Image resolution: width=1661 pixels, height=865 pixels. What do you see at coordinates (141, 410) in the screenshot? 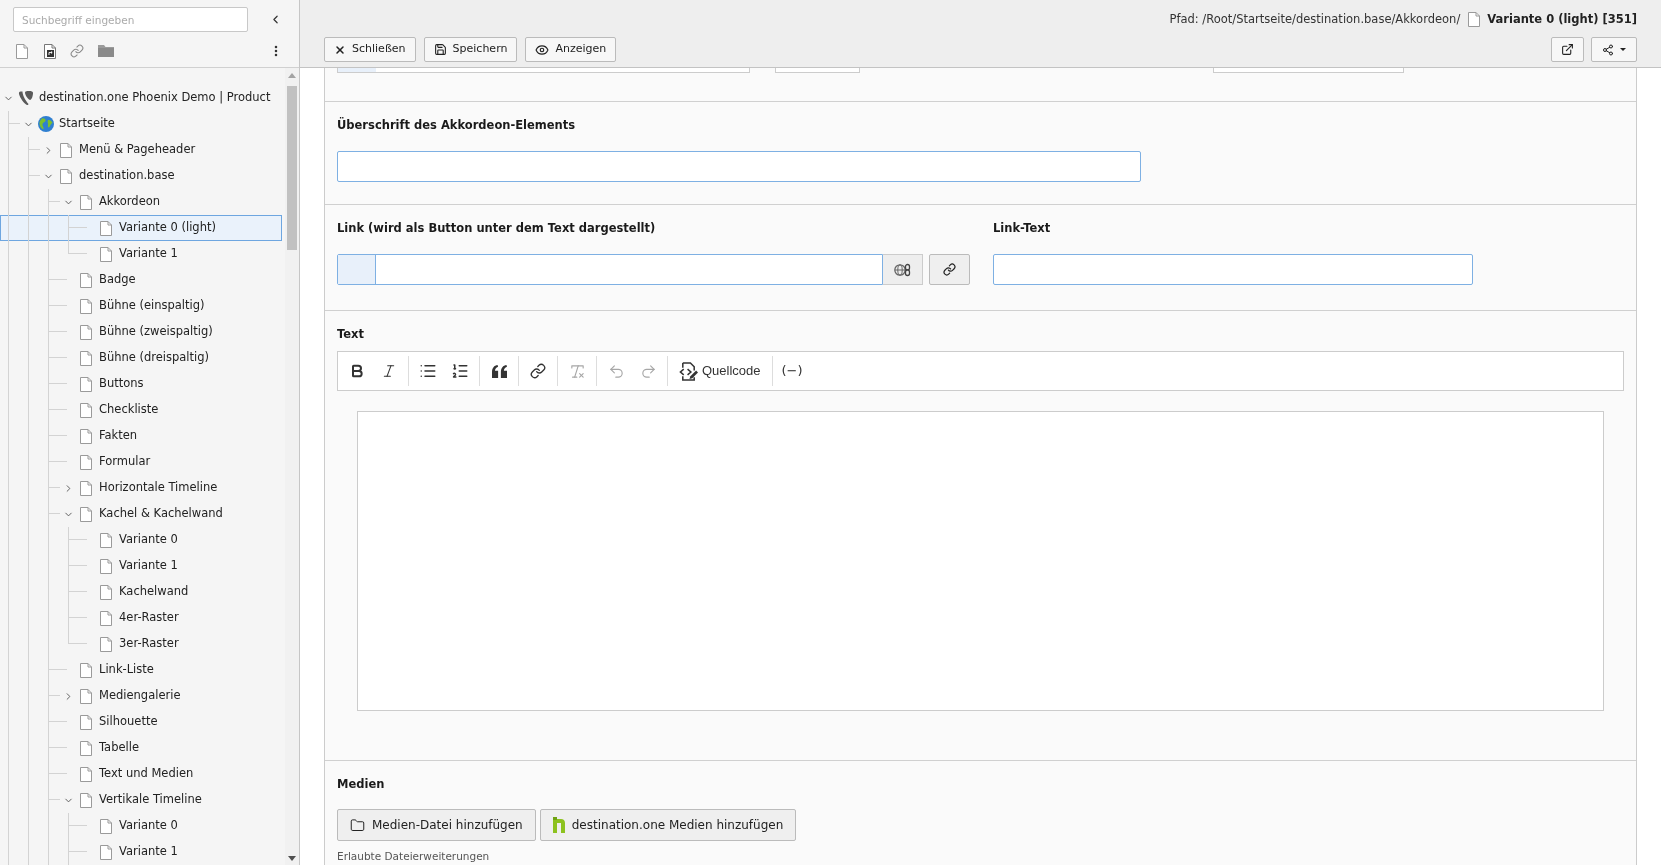
I see `tree-item: Checkliste` at bounding box center [141, 410].